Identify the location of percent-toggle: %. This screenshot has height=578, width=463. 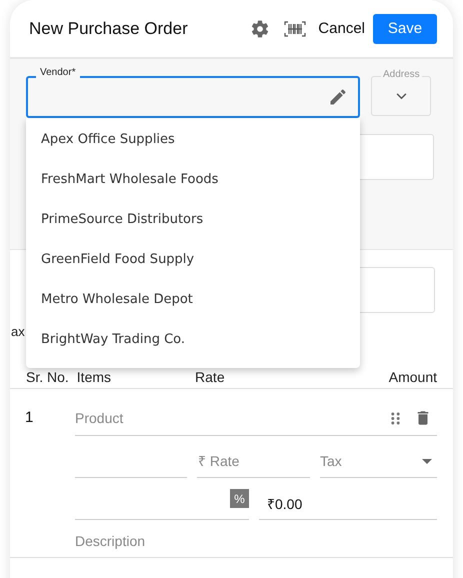
(239, 498).